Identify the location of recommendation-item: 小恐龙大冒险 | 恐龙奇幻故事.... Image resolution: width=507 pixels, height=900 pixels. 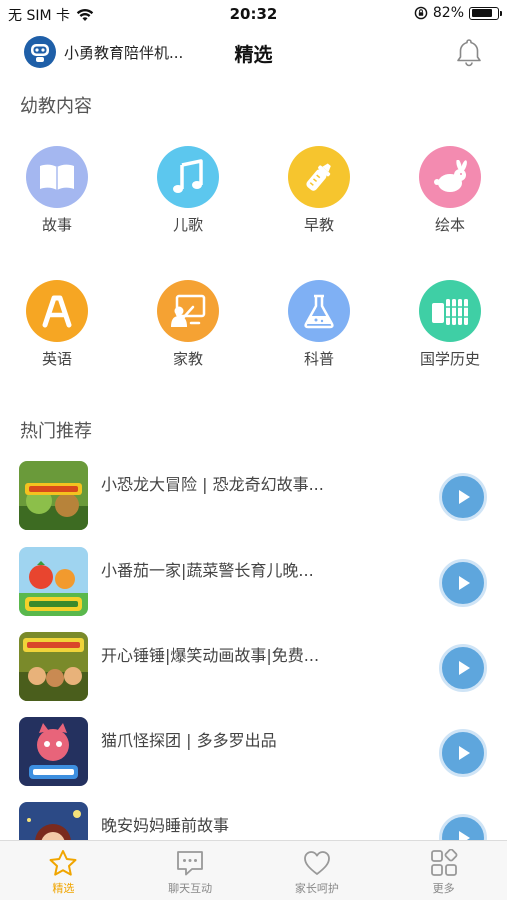
(253, 504).